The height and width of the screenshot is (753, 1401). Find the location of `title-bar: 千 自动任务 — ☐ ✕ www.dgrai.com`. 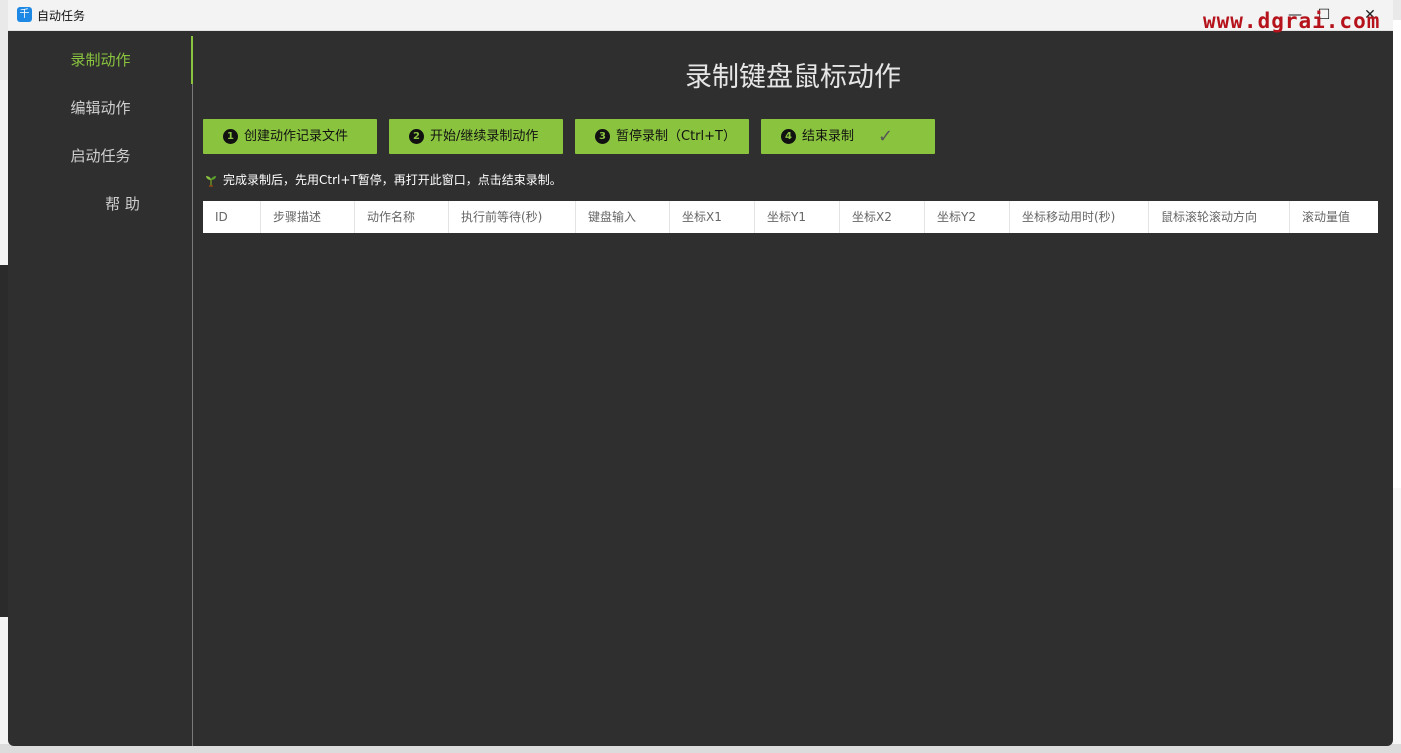

title-bar: 千 自动任务 — ☐ ✕ www.dgrai.com is located at coordinates (700, 16).